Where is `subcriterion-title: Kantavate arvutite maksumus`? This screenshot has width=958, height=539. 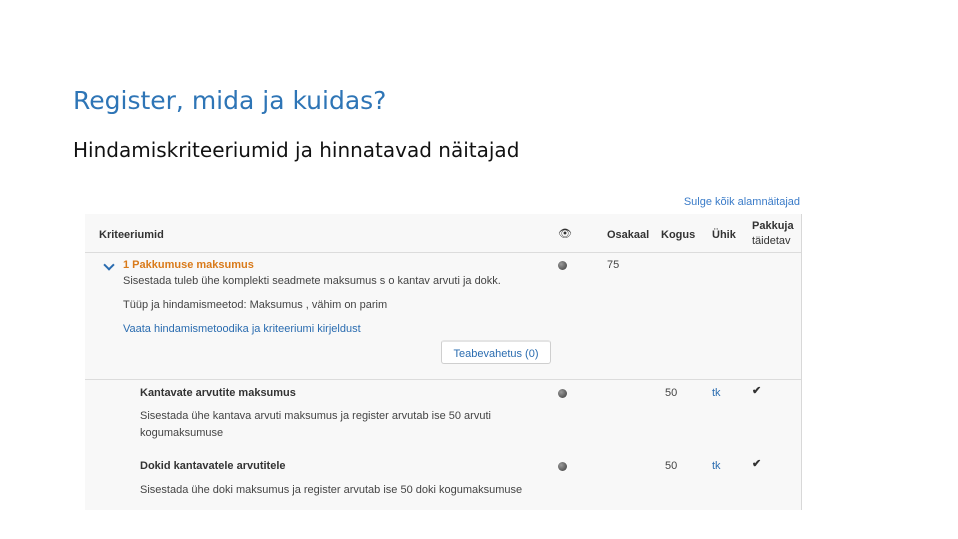
subcriterion-title: Kantavate arvutite maksumus is located at coordinates (218, 393).